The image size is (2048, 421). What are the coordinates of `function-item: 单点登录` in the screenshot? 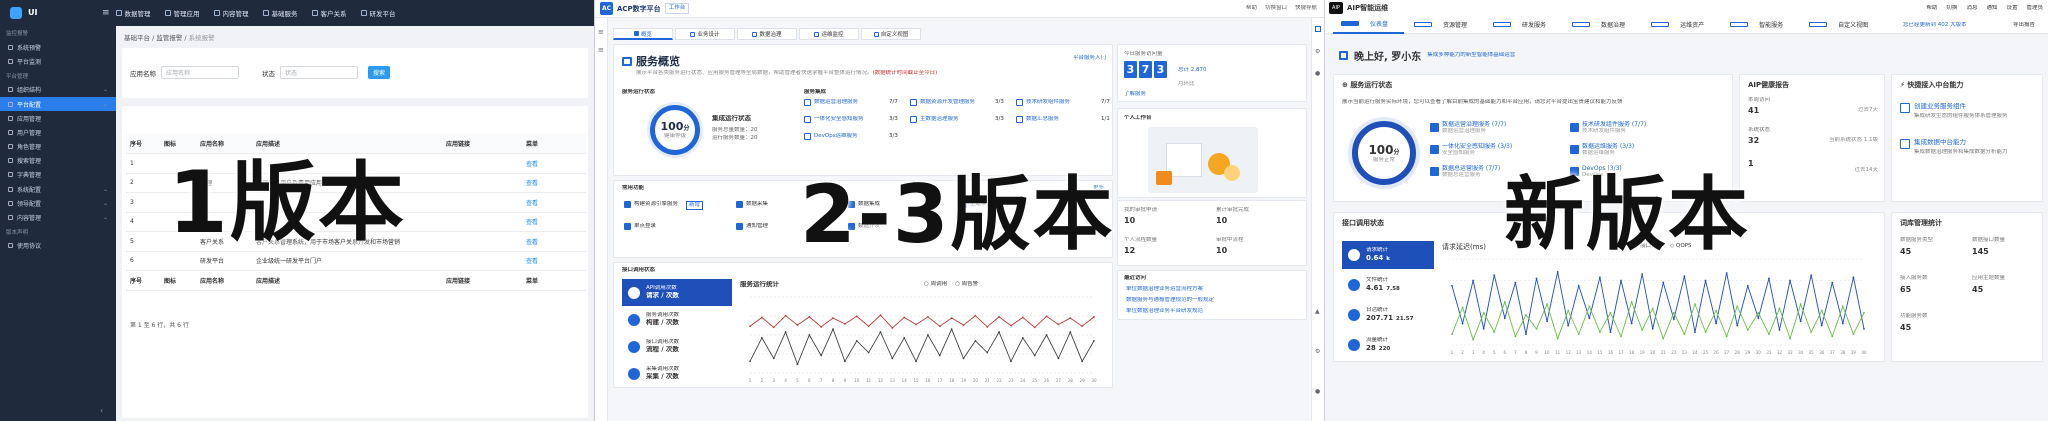 It's located at (640, 226).